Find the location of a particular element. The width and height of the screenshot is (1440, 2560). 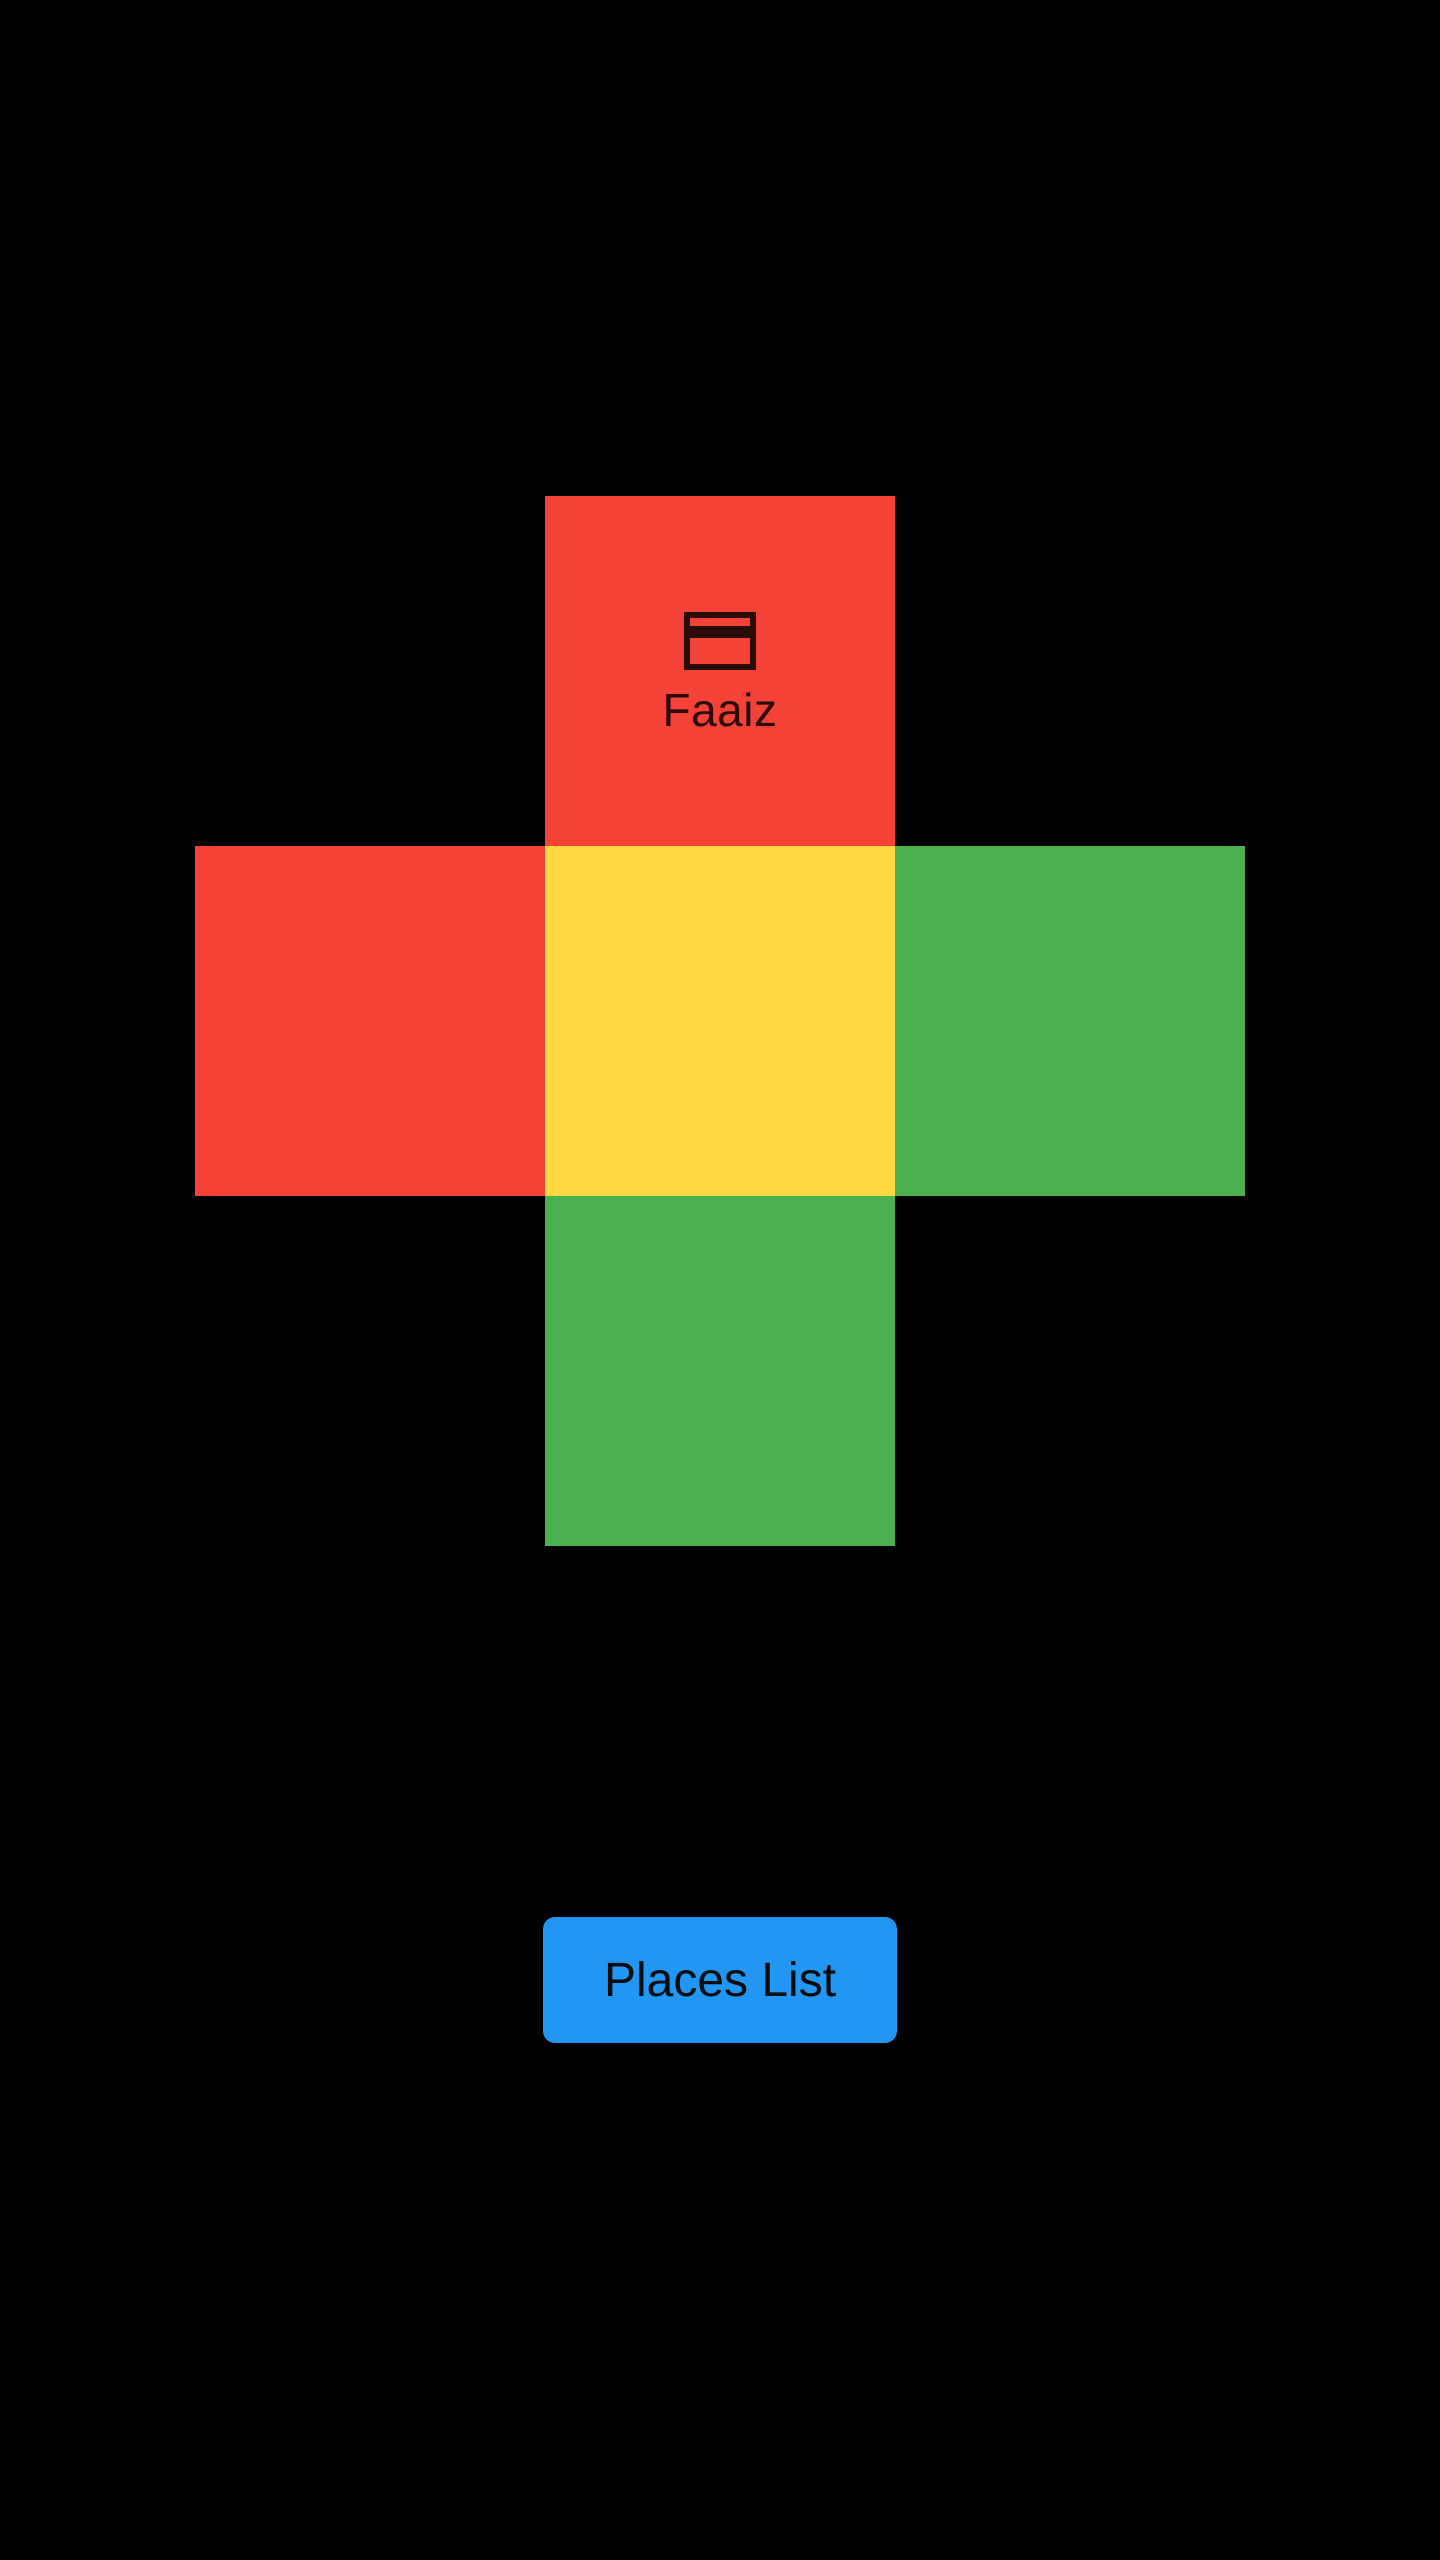

tile-top-content: Faaiz is located at coordinates (720, 671).